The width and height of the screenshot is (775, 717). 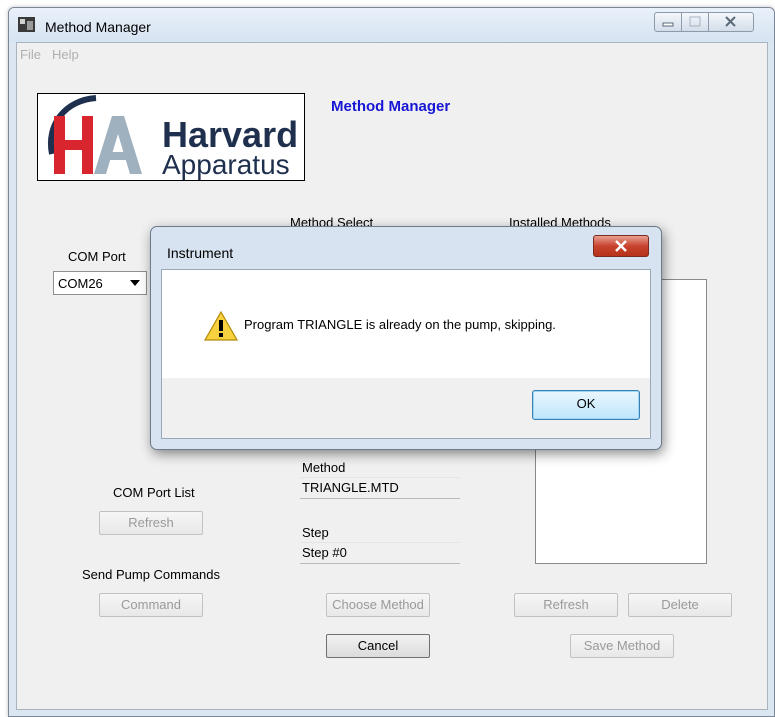 What do you see at coordinates (98, 27) in the screenshot?
I see `window-title: Method Manager` at bounding box center [98, 27].